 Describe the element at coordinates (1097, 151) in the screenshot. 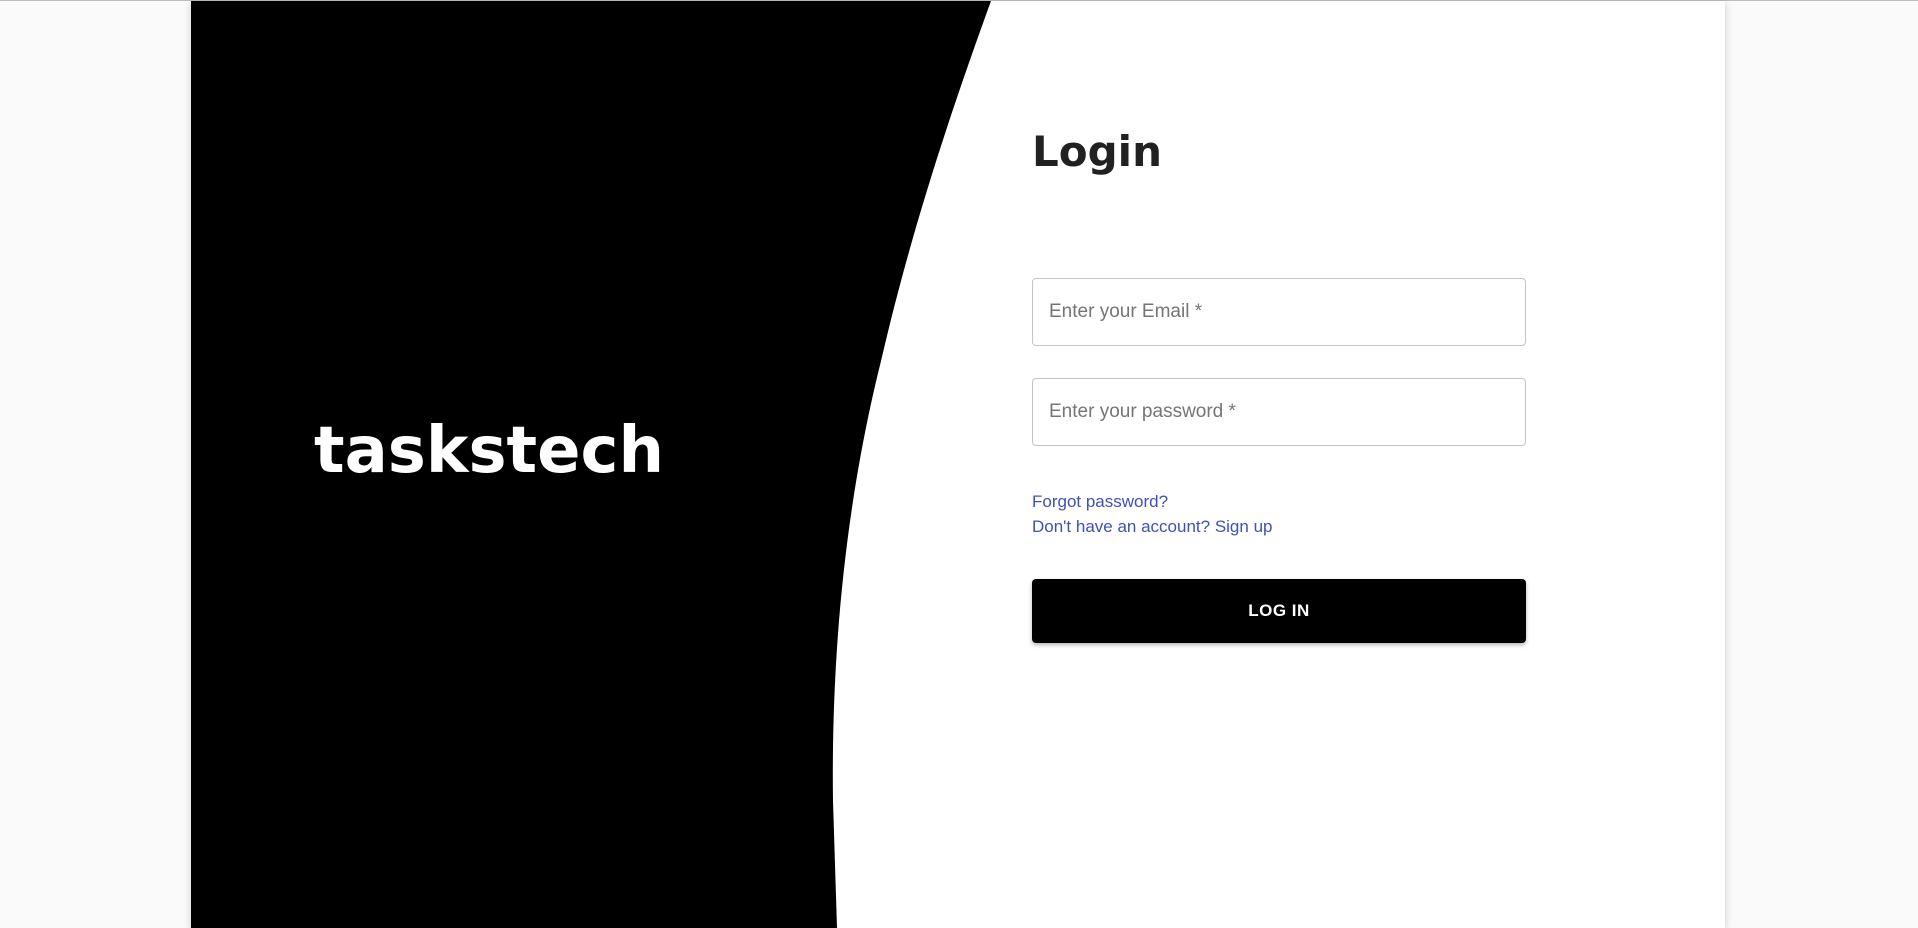

I see `page-title: Login` at that location.